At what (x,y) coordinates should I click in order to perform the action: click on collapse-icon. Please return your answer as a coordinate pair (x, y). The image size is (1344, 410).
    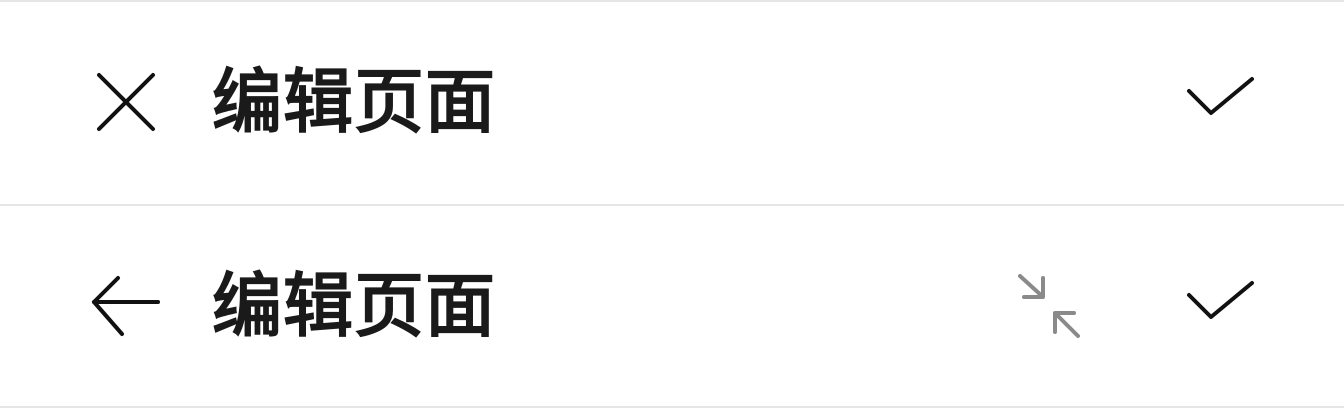
    Looking at the image, I should click on (1049, 306).